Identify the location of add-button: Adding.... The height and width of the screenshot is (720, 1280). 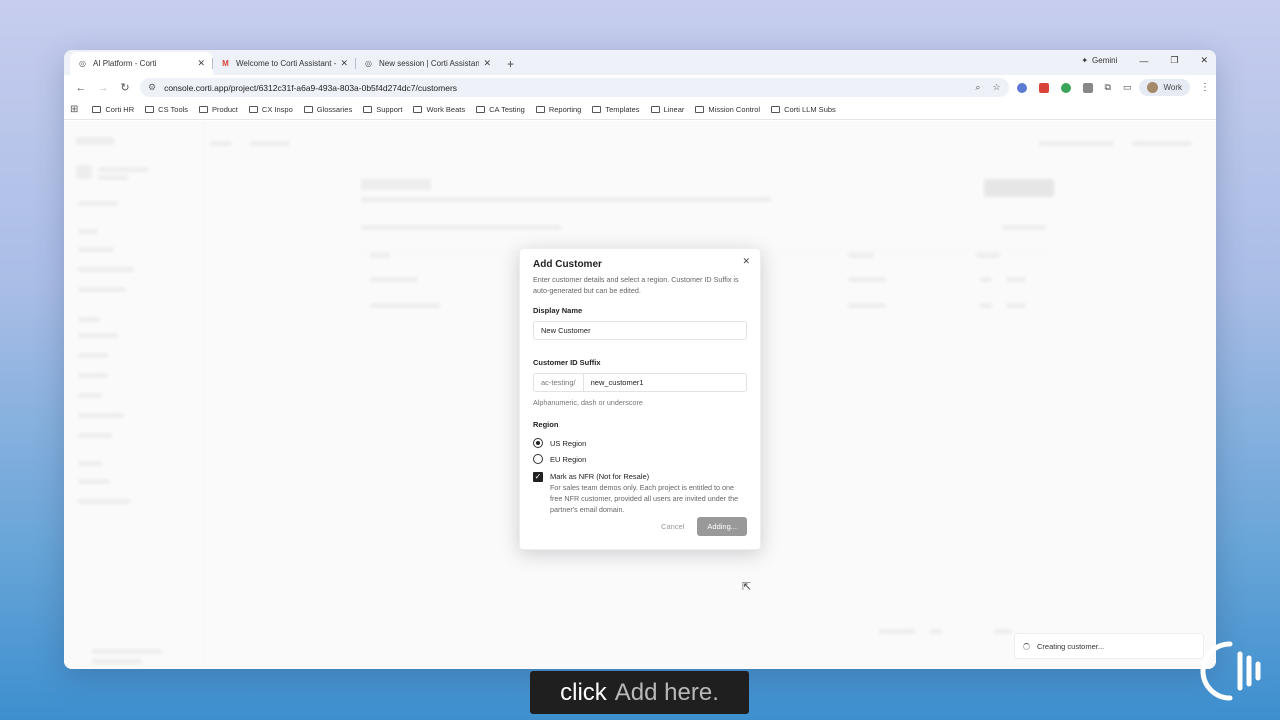
(722, 526).